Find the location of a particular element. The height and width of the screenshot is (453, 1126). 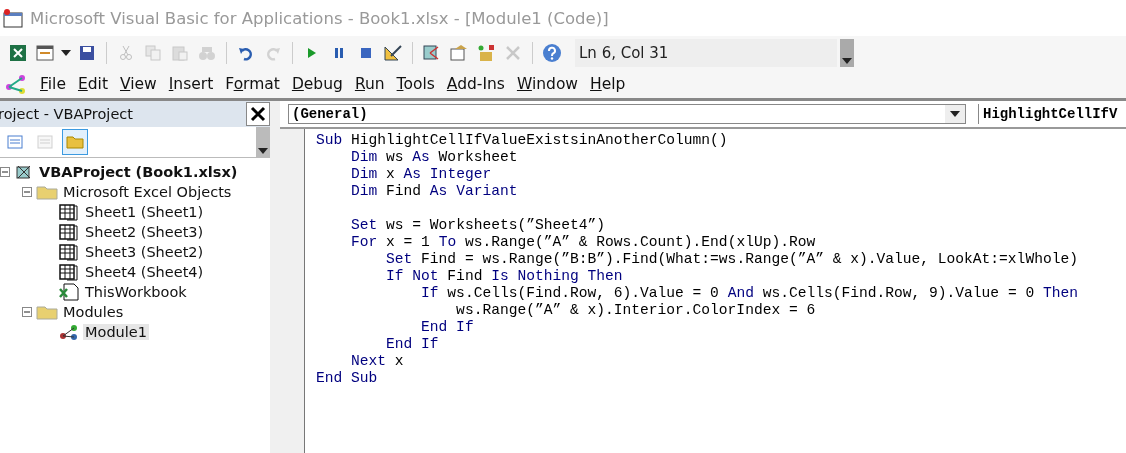

tree-item: Sheet1 (Sheet1) is located at coordinates (144, 212).